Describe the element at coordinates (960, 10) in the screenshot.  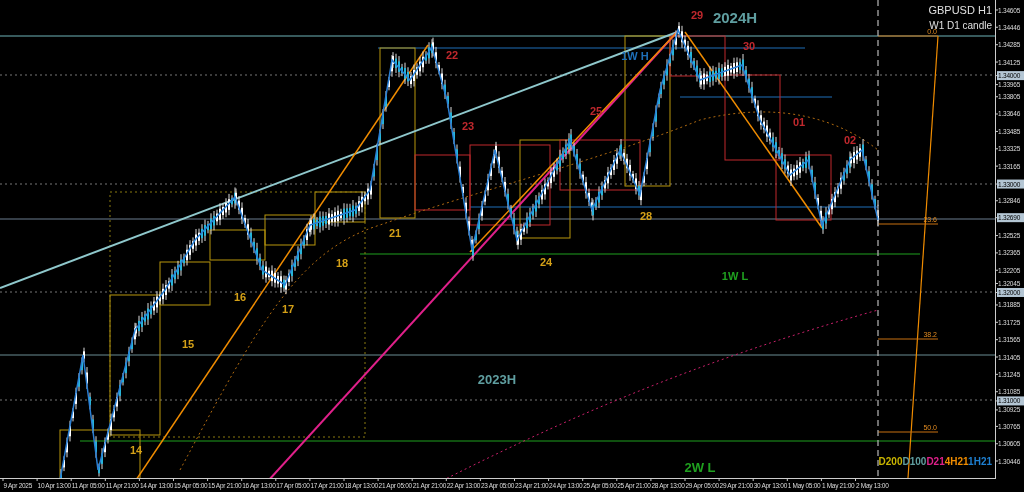
I see `chart-title: GBPUSD H1` at that location.